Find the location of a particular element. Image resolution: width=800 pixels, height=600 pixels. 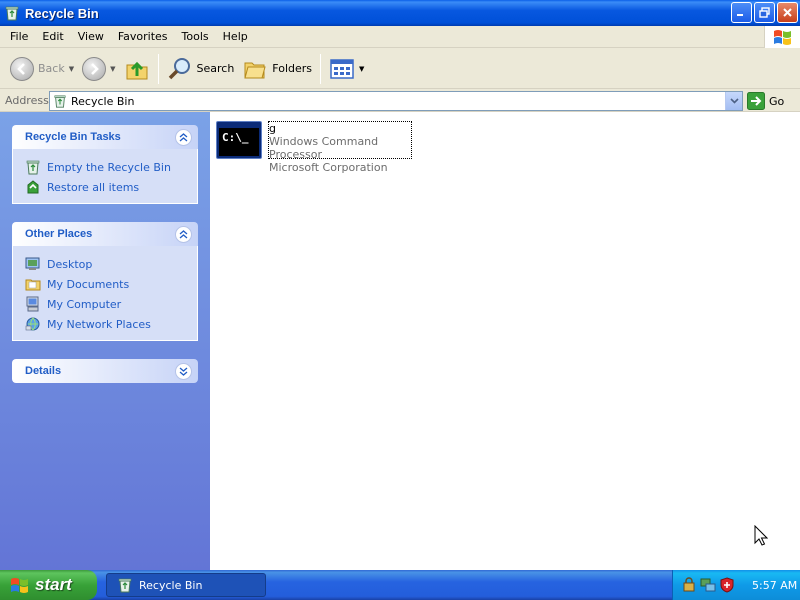

file-company: Microsoft Corporation is located at coordinates (328, 167).